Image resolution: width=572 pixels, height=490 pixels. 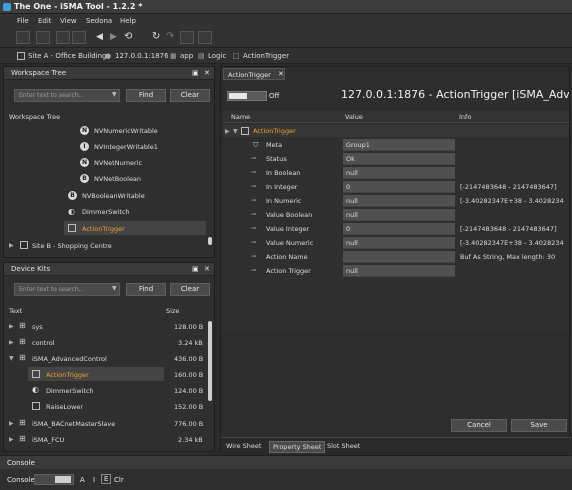 I want to click on settings-icon, so click(x=79, y=37).